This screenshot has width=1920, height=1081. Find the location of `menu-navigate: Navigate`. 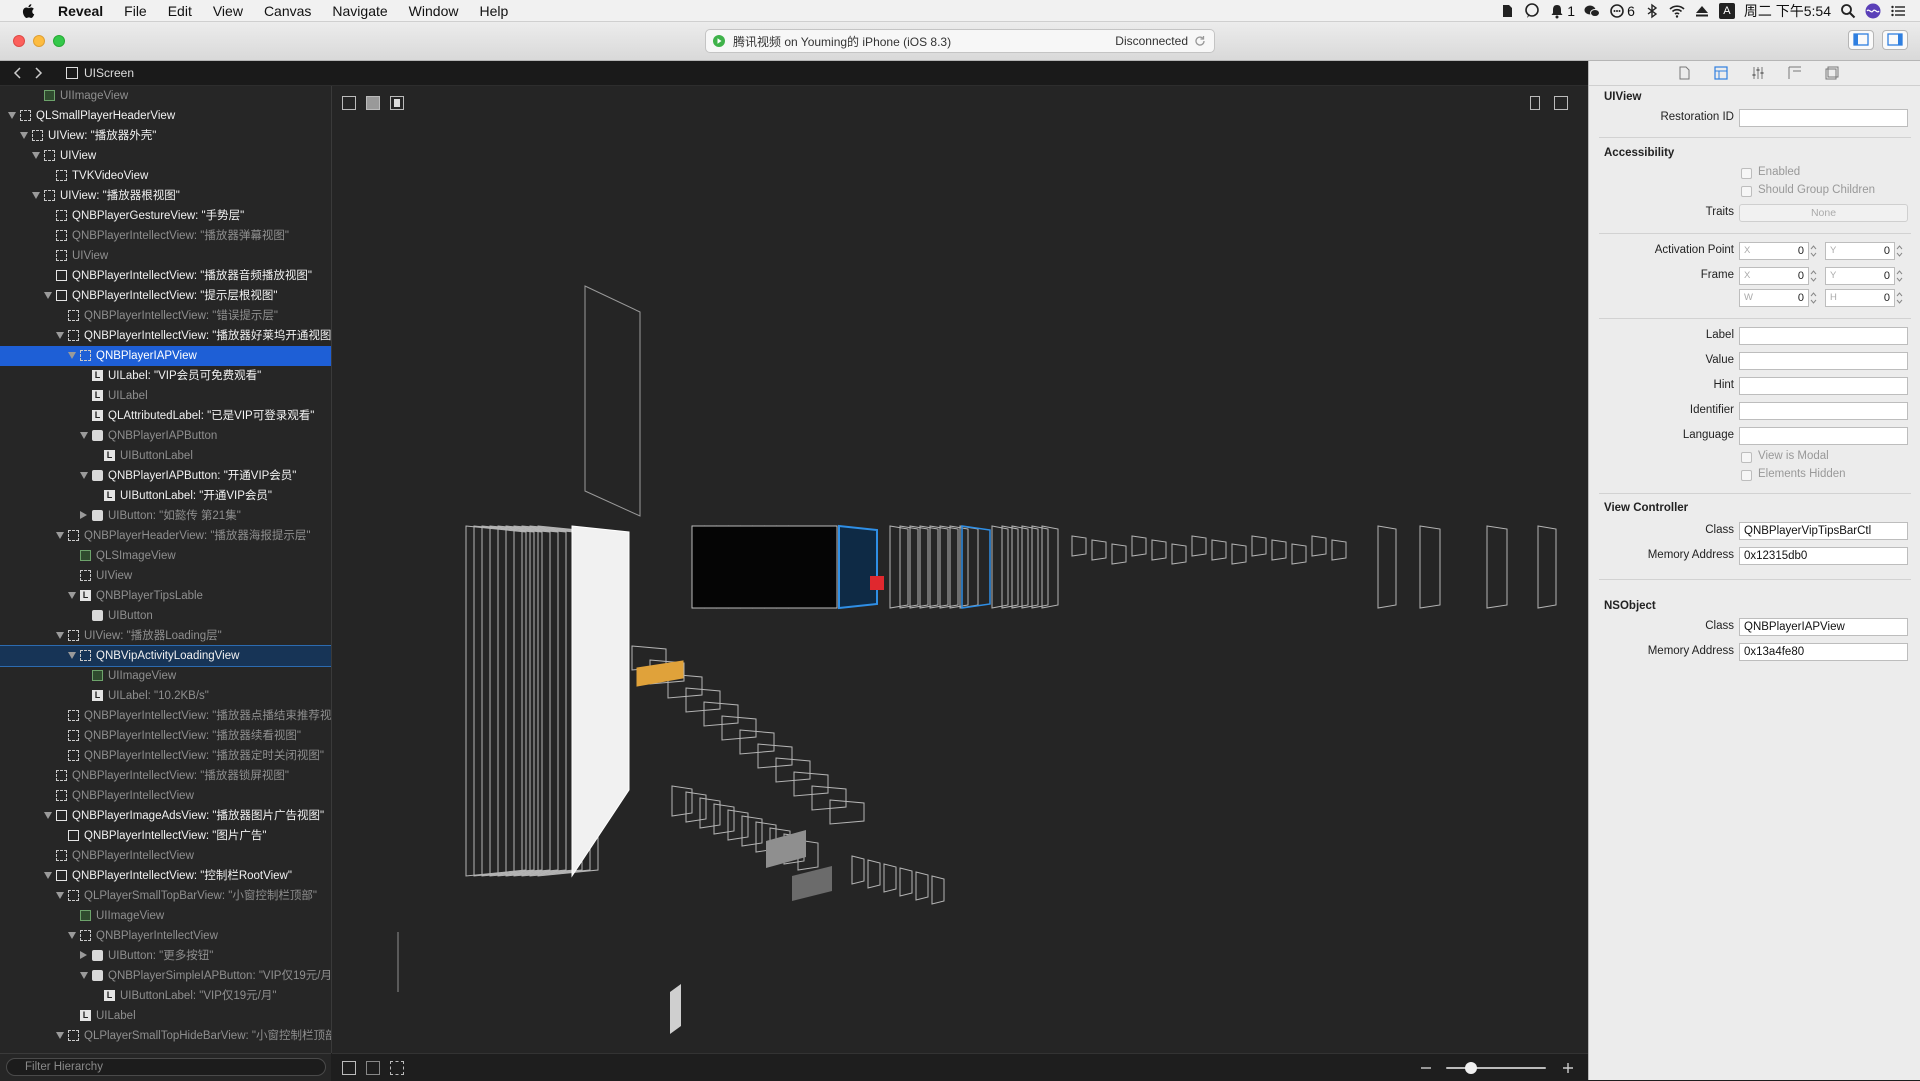

menu-navigate: Navigate is located at coordinates (359, 11).